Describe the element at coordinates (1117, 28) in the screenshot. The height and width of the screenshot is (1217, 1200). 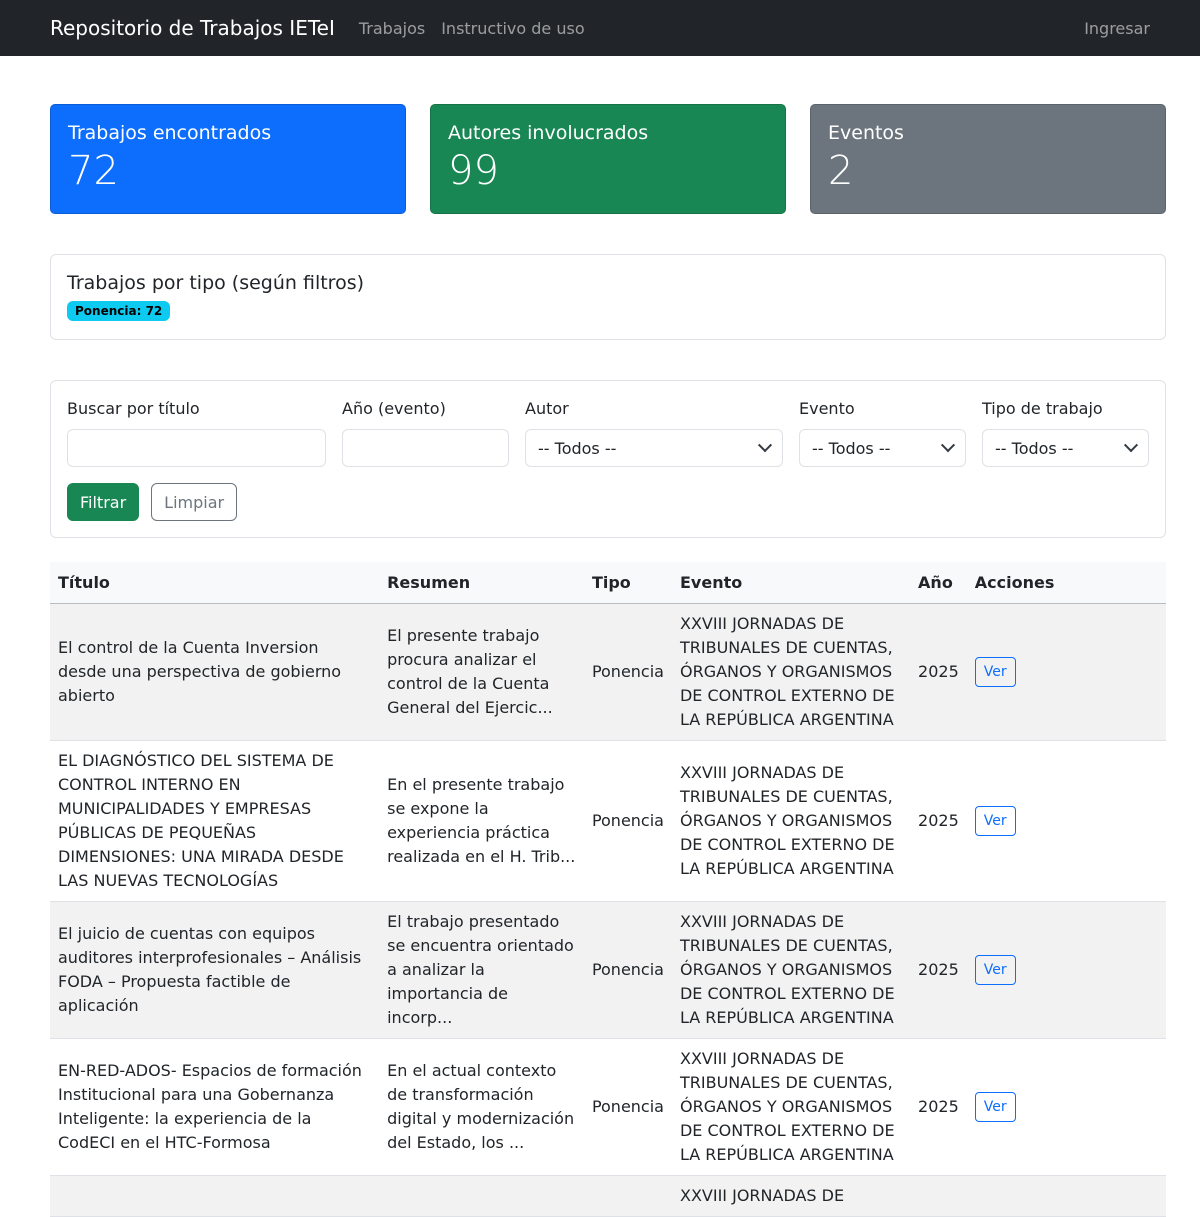
I see `login-link: Ingresar` at that location.